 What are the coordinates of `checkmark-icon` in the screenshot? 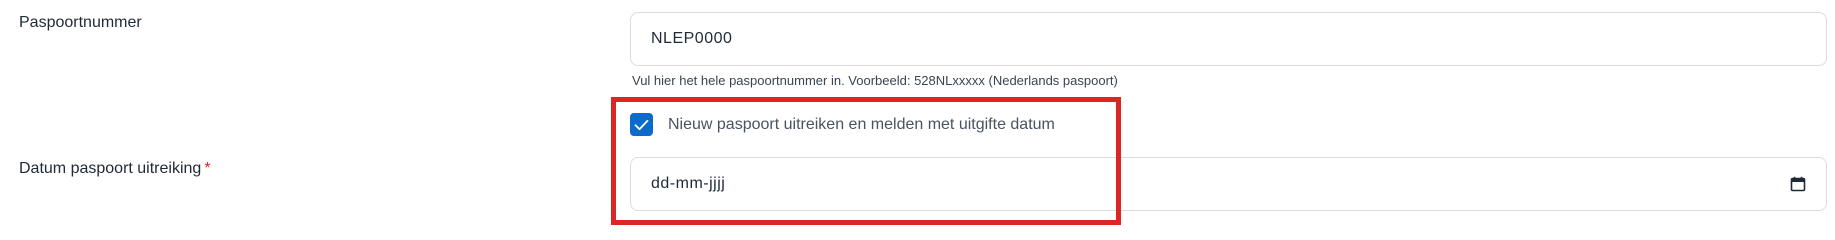 It's located at (641, 124).